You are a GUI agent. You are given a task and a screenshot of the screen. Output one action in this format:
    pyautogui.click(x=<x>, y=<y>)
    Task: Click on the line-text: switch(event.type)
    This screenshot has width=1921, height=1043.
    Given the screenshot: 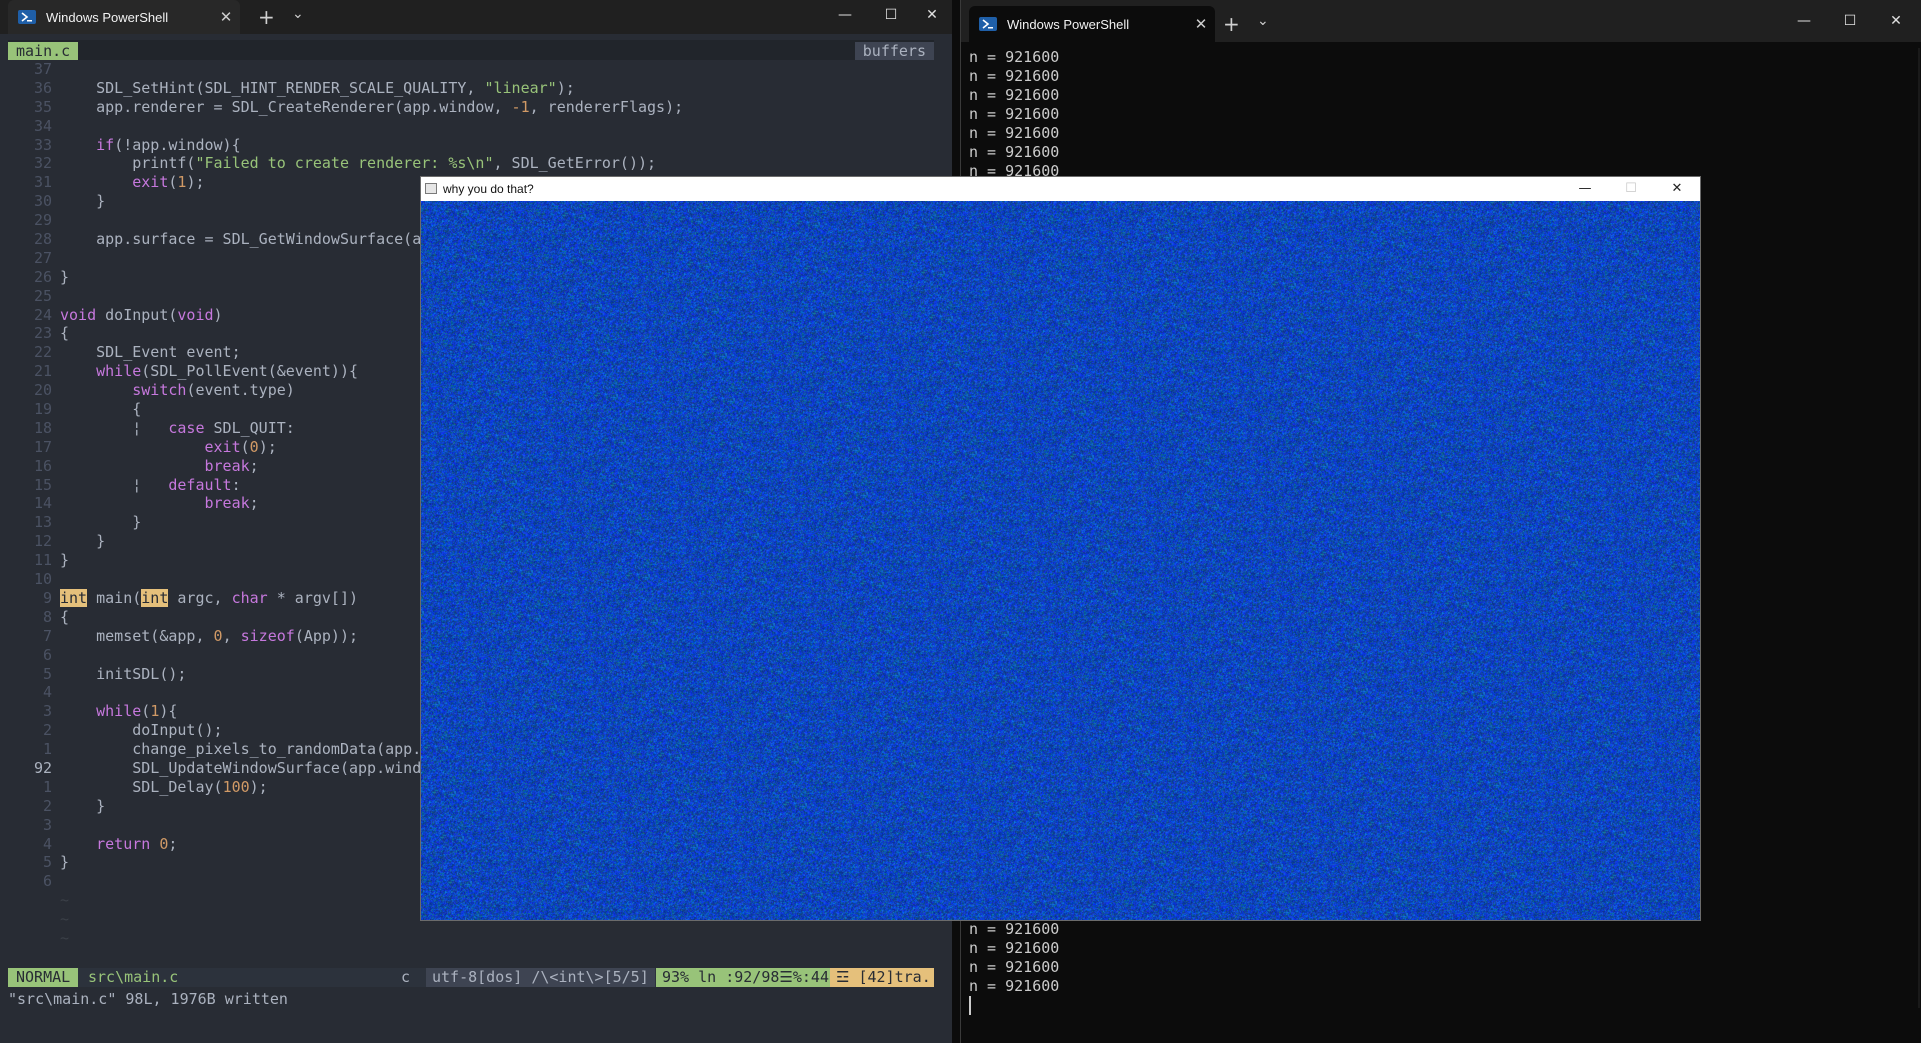 What is the action you would take?
    pyautogui.click(x=213, y=390)
    